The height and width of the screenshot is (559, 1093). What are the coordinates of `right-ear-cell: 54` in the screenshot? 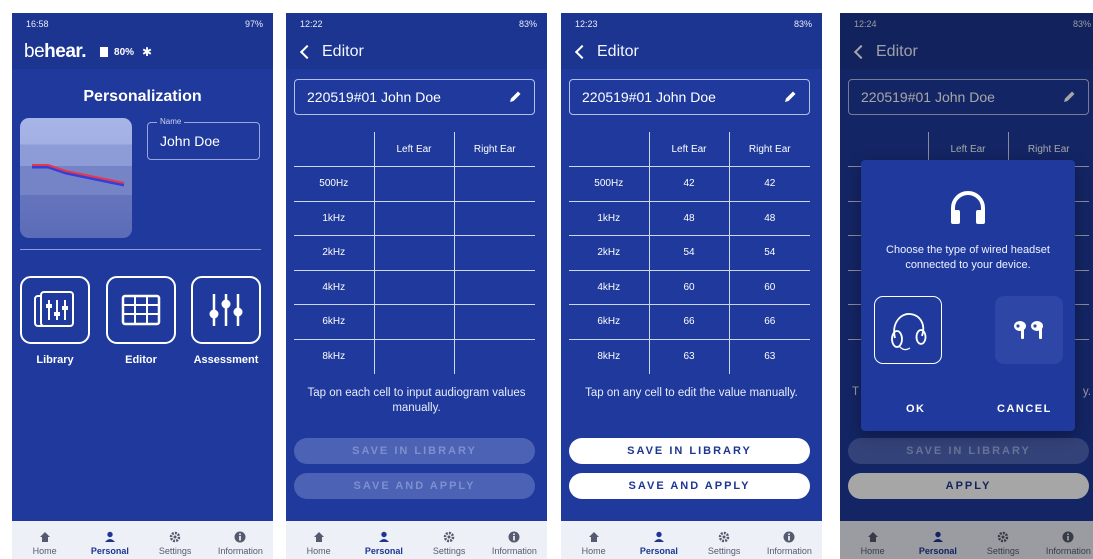 It's located at (769, 252).